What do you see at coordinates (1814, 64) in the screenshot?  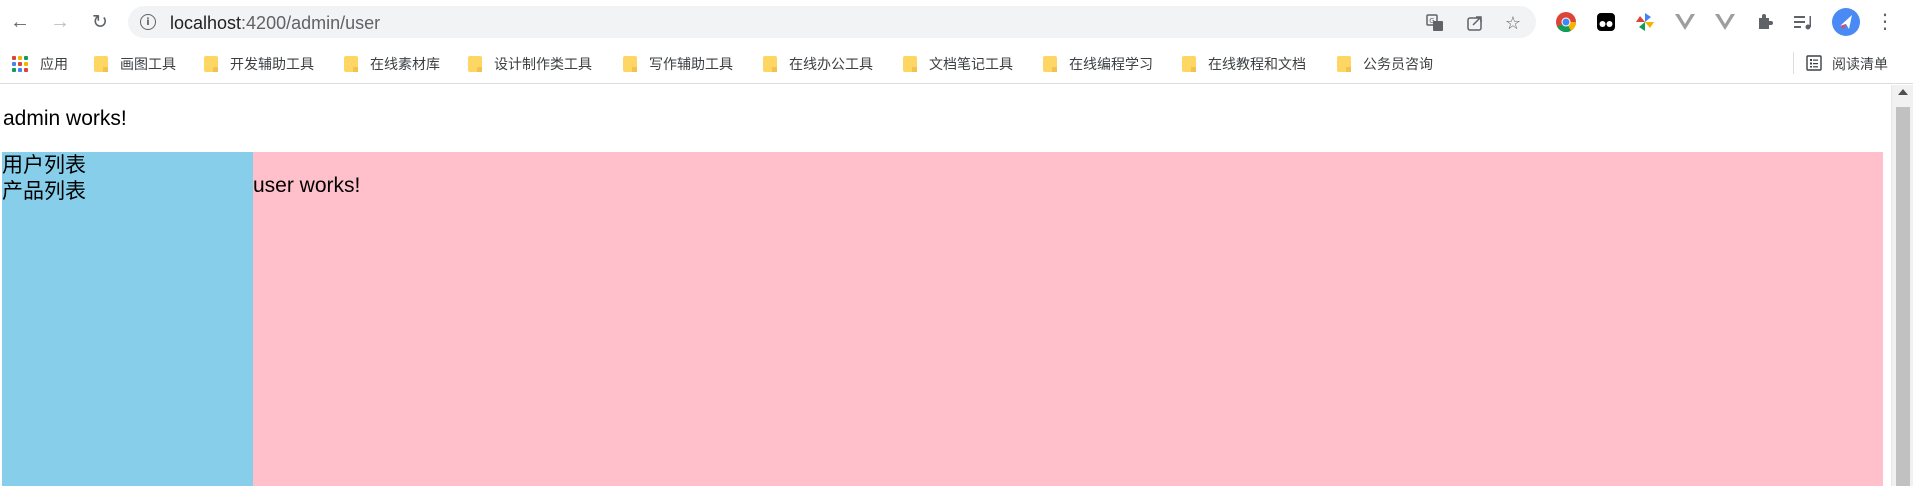 I see `reading-list-icon` at bounding box center [1814, 64].